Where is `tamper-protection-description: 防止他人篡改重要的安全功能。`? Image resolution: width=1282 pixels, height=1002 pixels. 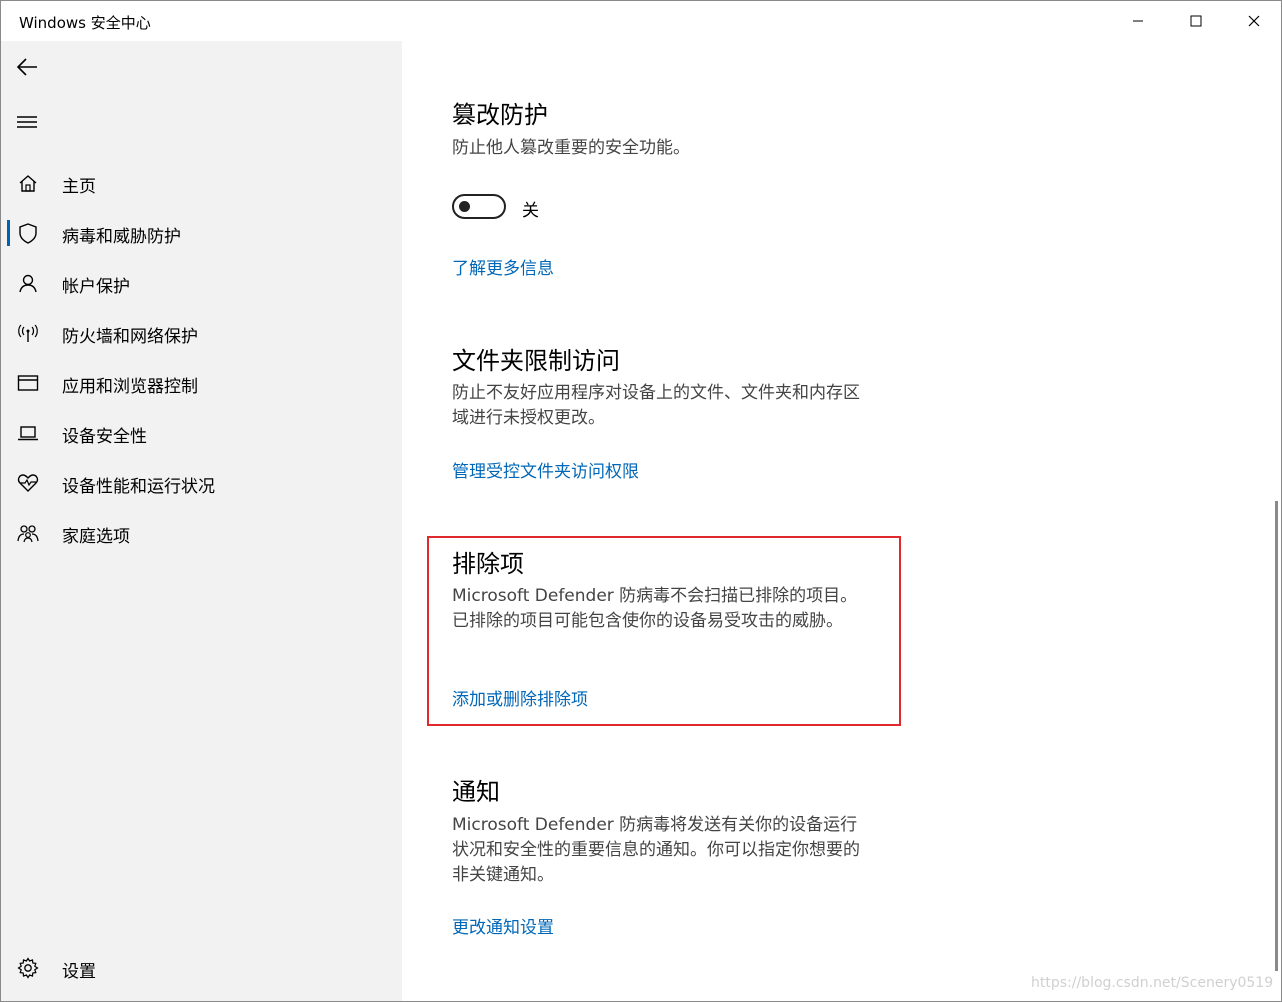
tamper-protection-description: 防止他人篡改重要的安全功能。 is located at coordinates (571, 148).